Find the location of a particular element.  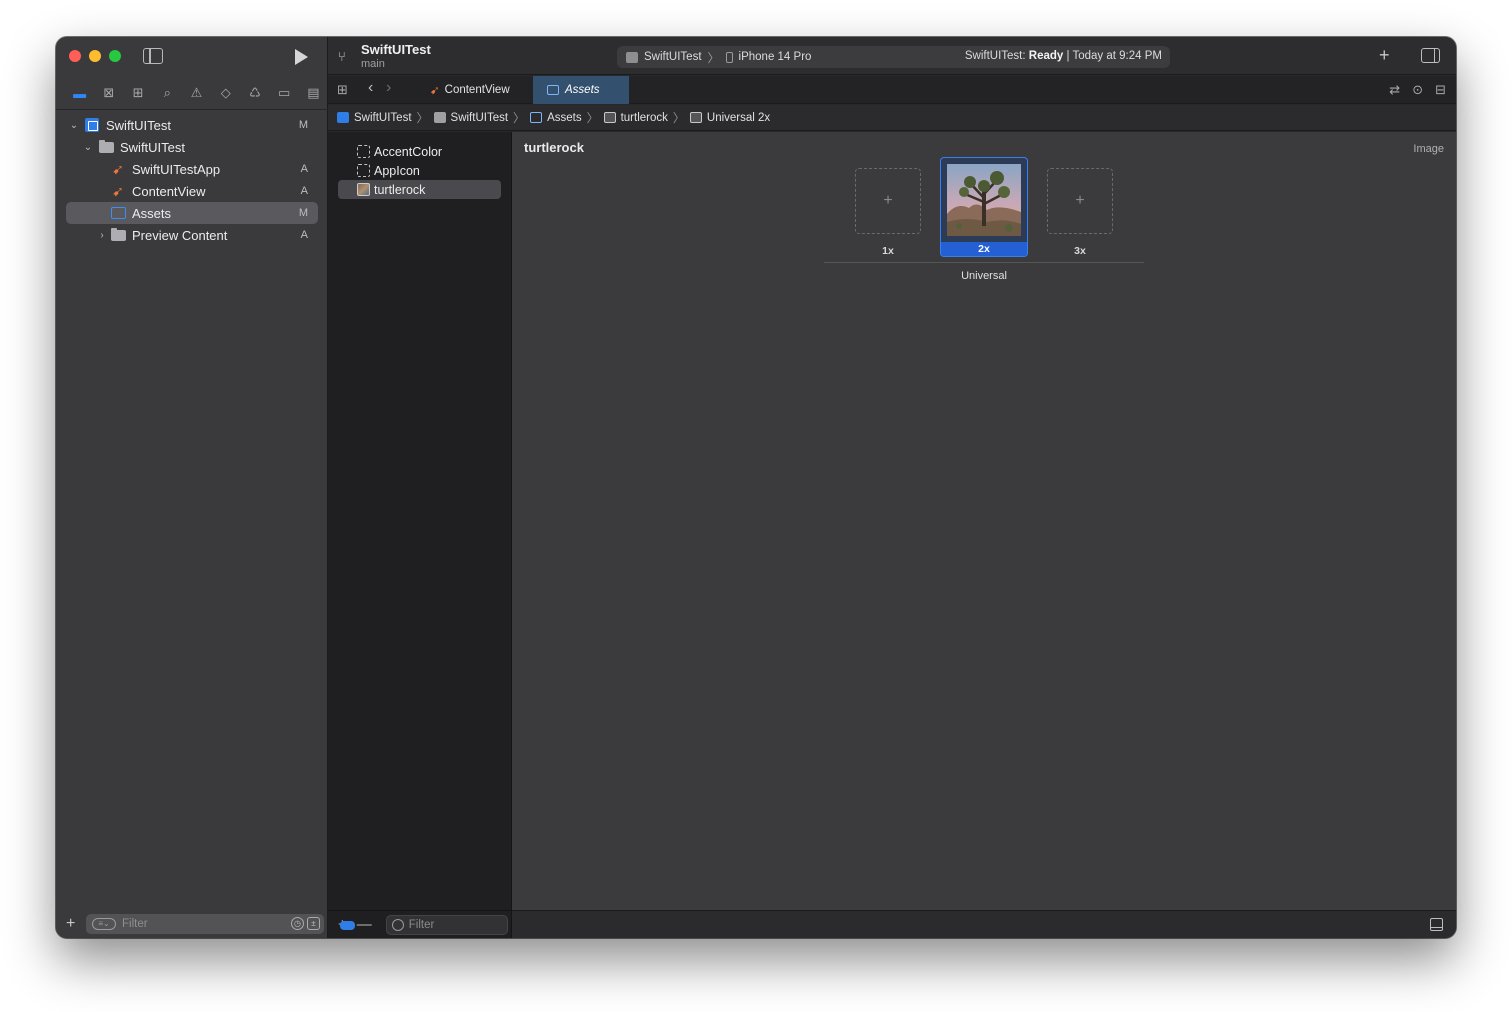

asset-filter-field: Filter is located at coordinates (446, 924).